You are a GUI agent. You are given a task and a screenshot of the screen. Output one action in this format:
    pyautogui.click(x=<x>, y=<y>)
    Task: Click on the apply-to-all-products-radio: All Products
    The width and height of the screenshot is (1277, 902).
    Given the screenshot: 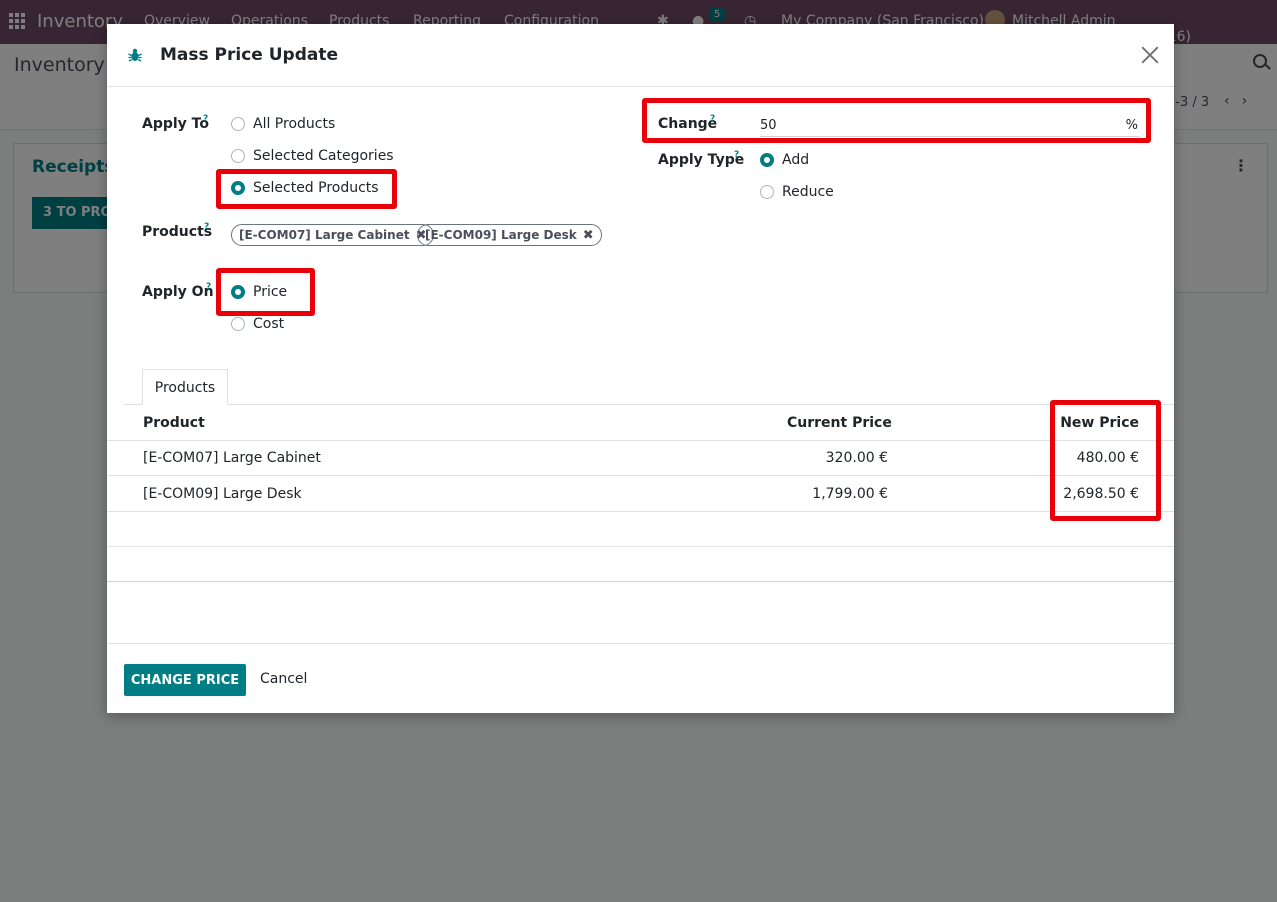 What is the action you would take?
    pyautogui.click(x=283, y=124)
    